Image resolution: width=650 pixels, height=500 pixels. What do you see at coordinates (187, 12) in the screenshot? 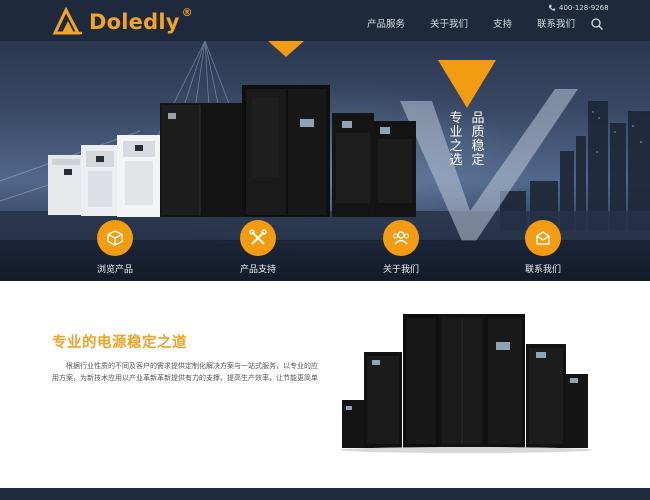
I see `registered-mark: ®` at bounding box center [187, 12].